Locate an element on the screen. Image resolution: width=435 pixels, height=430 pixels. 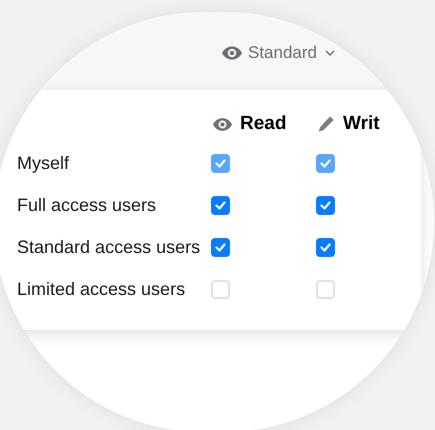
pencil-icon is located at coordinates (326, 124).